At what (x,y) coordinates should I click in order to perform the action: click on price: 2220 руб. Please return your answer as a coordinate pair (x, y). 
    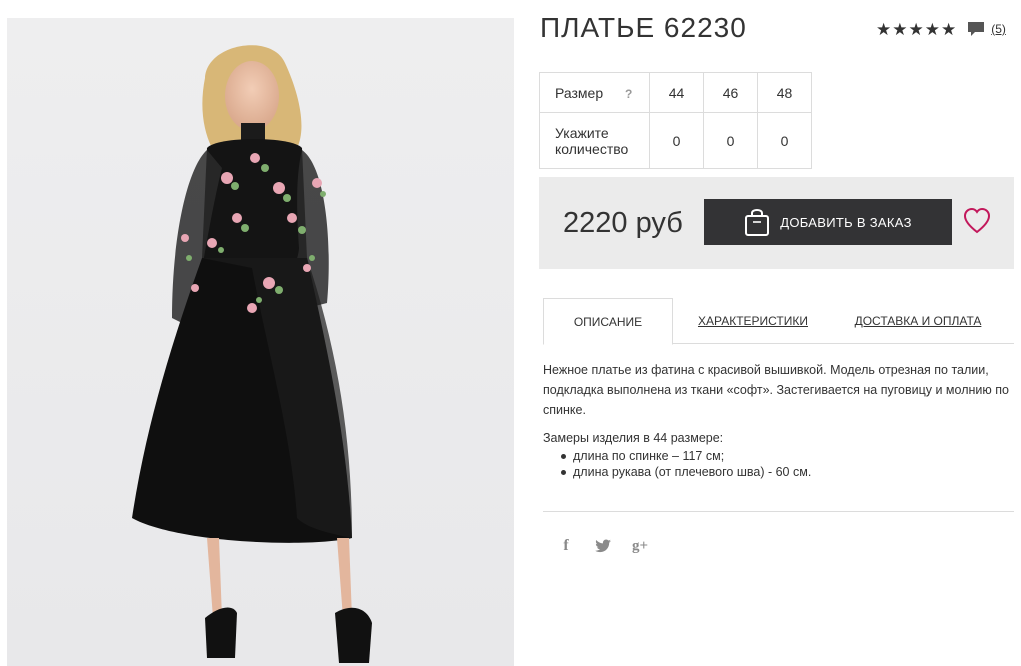
    Looking at the image, I should click on (623, 223).